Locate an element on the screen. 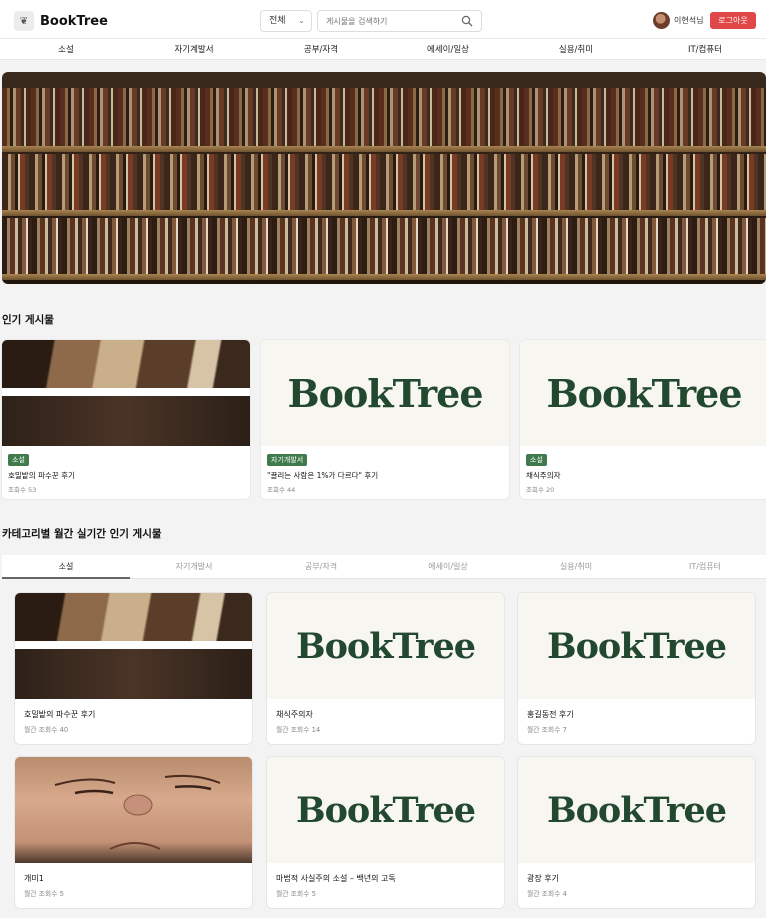  tab-novel: 소설 is located at coordinates (66, 566).